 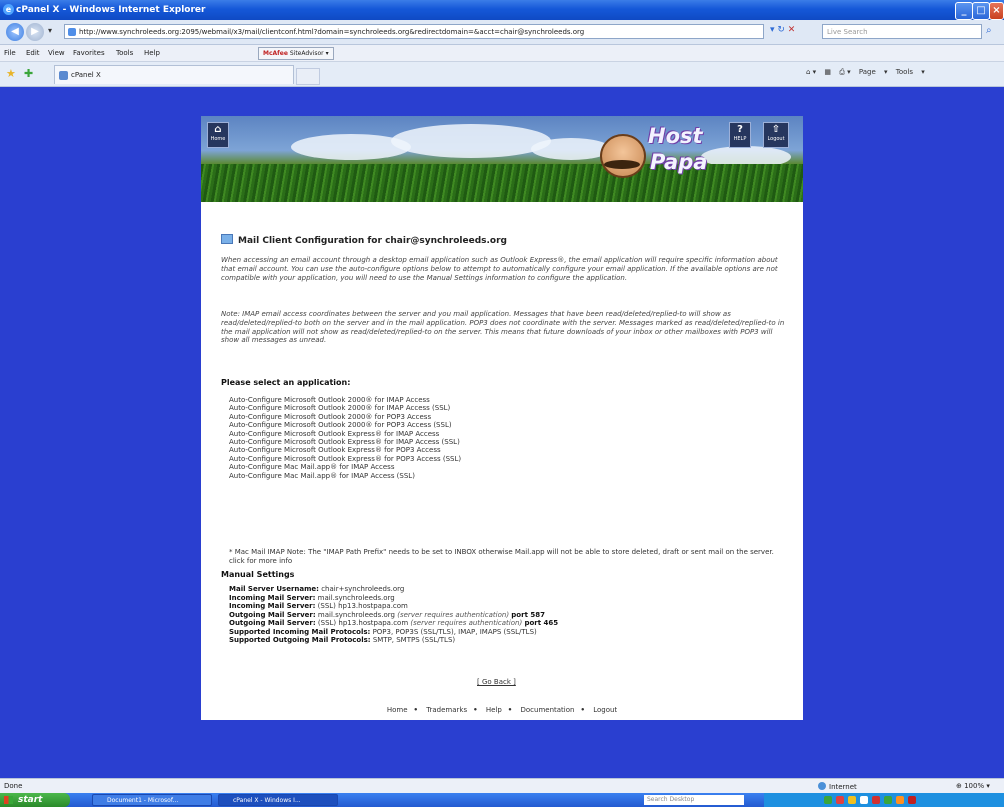 What do you see at coordinates (623, 156) in the screenshot?
I see `mascot-face` at bounding box center [623, 156].